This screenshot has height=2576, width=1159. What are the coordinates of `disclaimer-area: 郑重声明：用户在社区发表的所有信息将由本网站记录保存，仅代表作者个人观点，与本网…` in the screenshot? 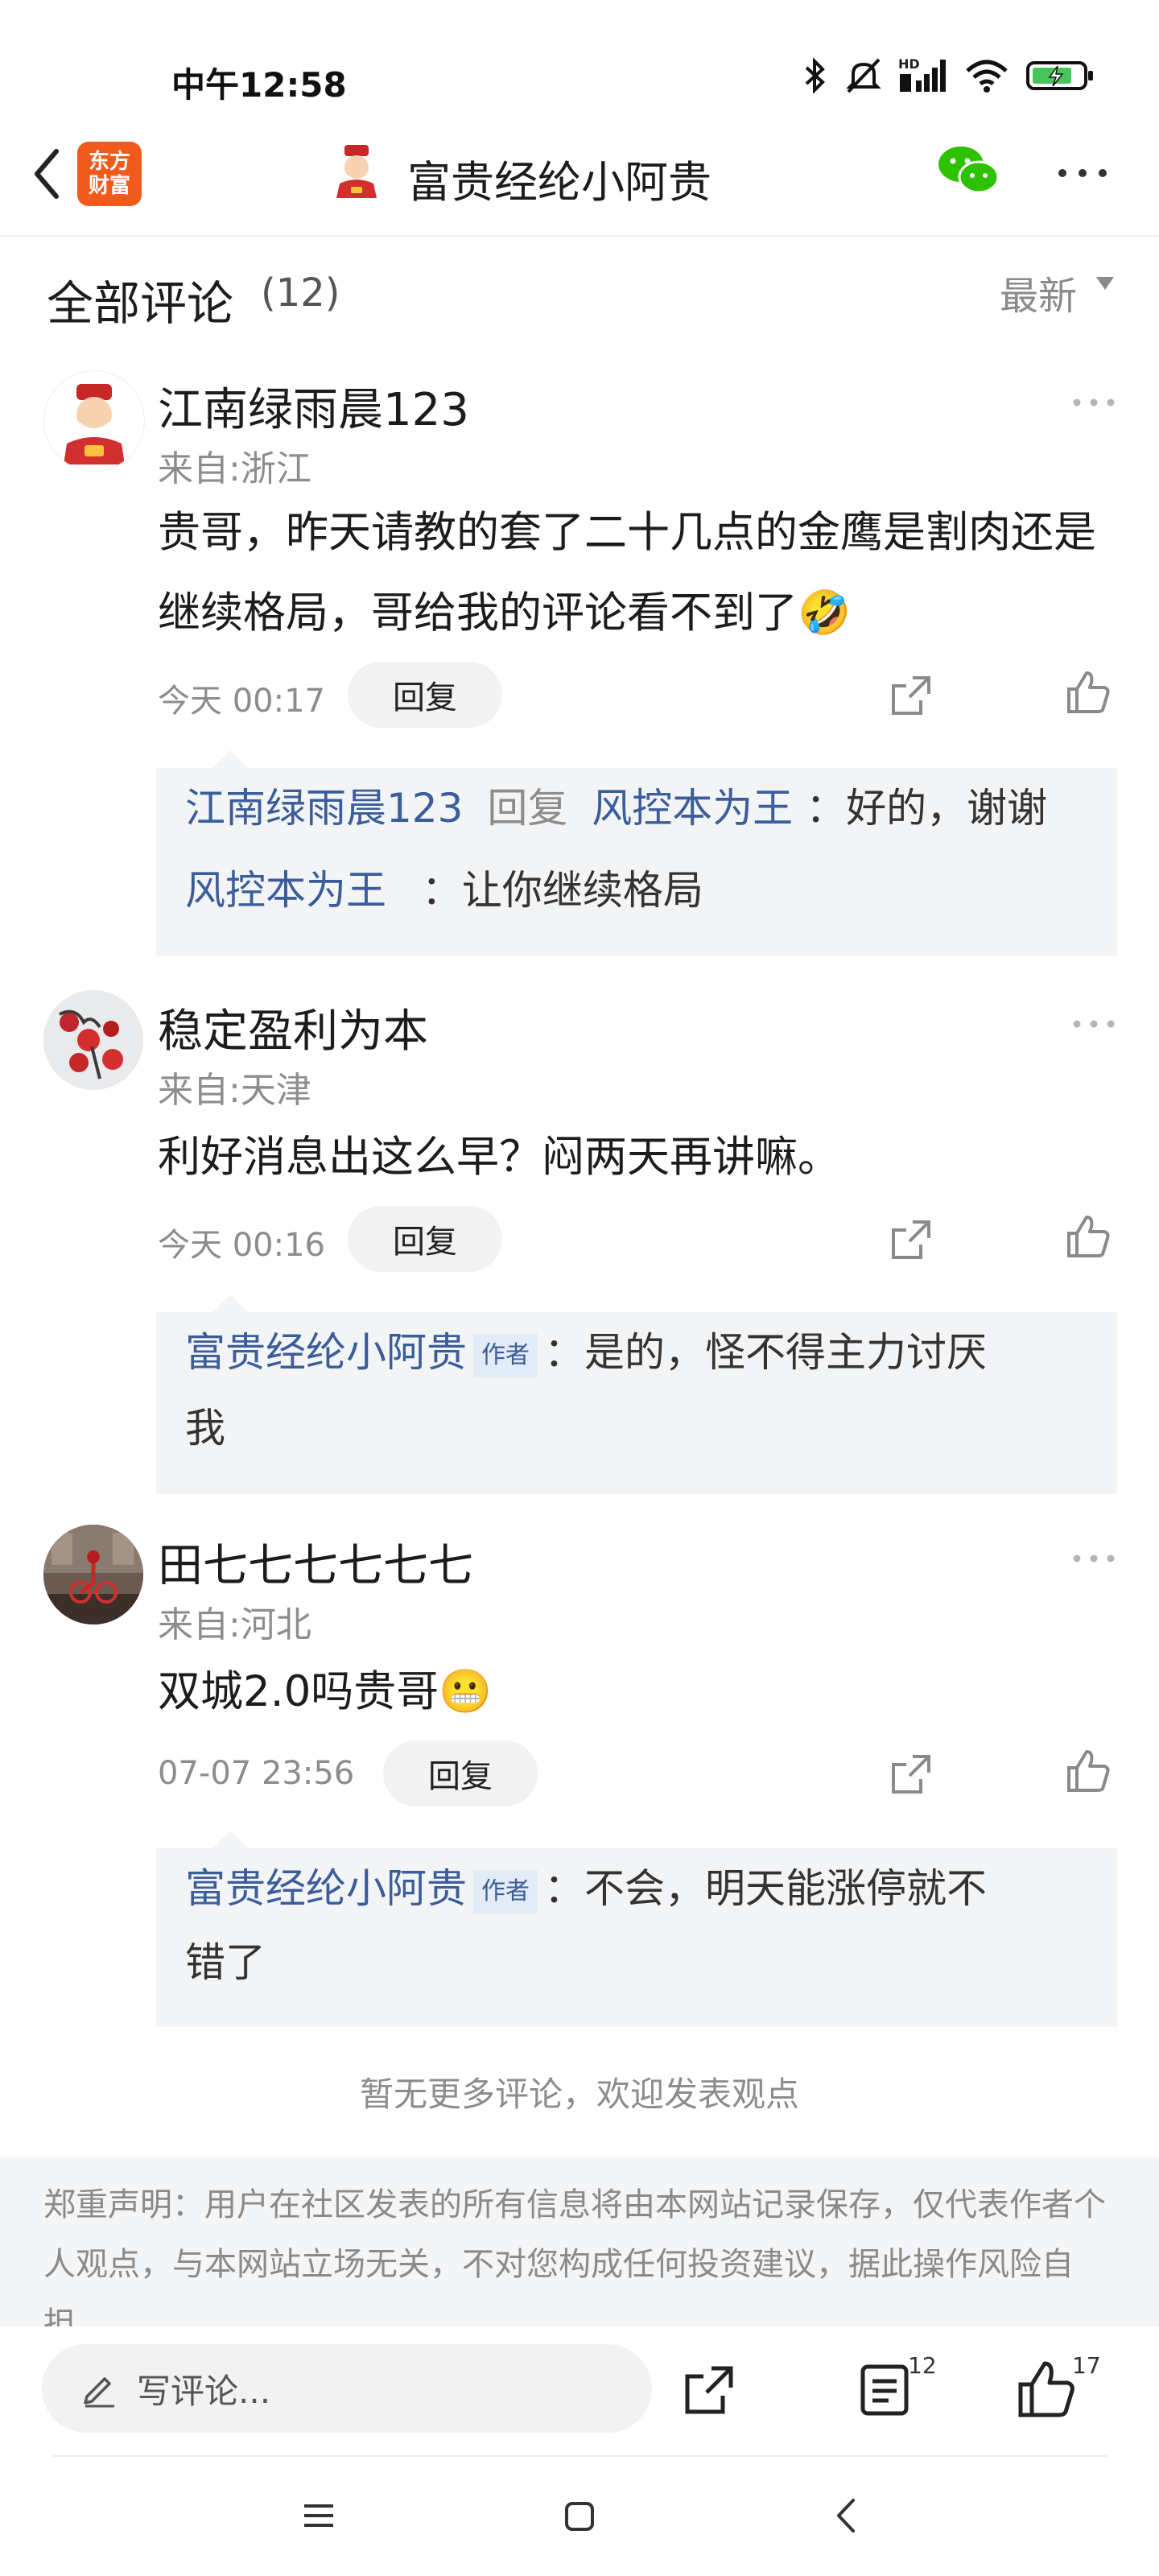 It's located at (579, 2241).